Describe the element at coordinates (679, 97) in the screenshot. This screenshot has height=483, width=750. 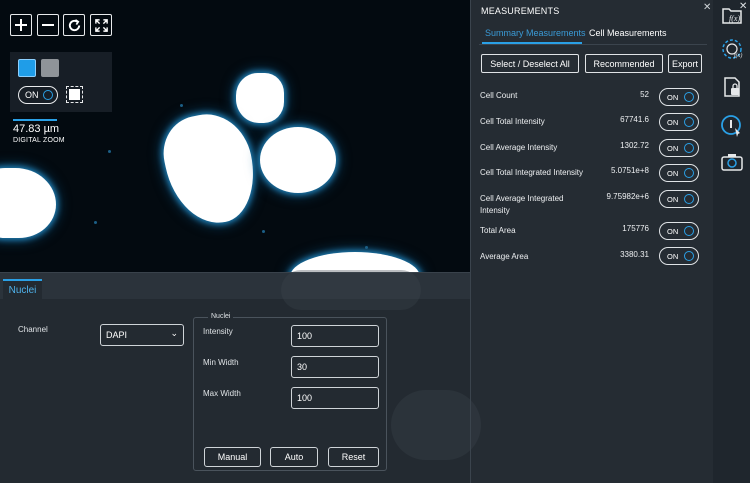
I see `toggle-cell-count: ON` at that location.